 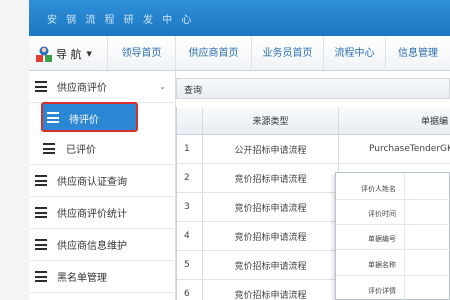 I want to click on sidebar-item-pending-evaluation: 待评价, so click(x=89, y=117).